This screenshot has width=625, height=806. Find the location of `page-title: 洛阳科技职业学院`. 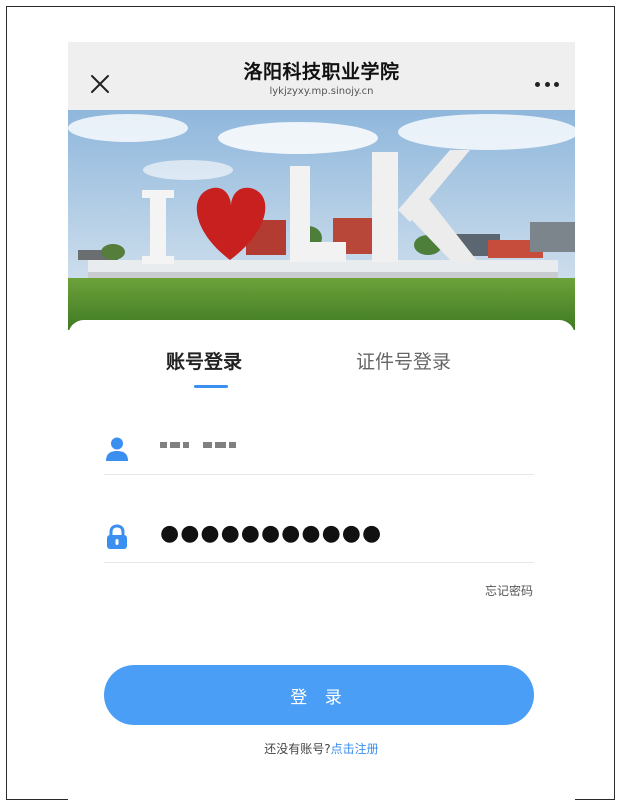

page-title: 洛阳科技职业学院 is located at coordinates (321, 72).